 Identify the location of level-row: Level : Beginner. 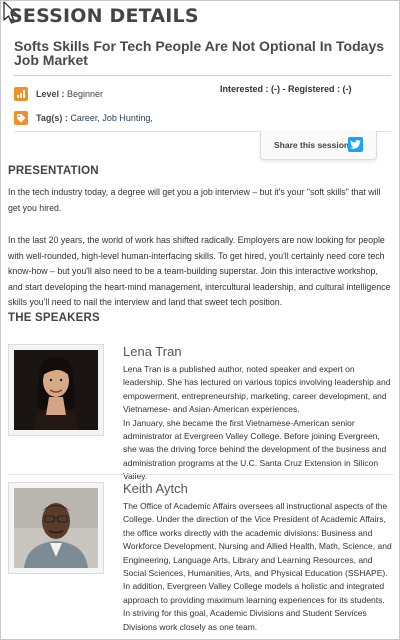
(69, 94).